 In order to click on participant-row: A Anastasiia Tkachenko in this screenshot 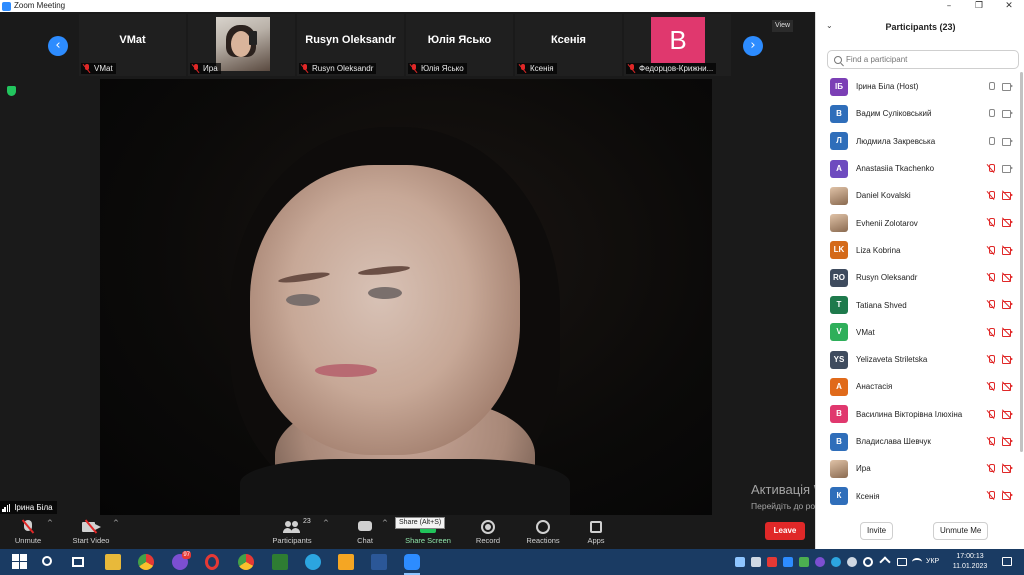, I will do `click(920, 168)`.